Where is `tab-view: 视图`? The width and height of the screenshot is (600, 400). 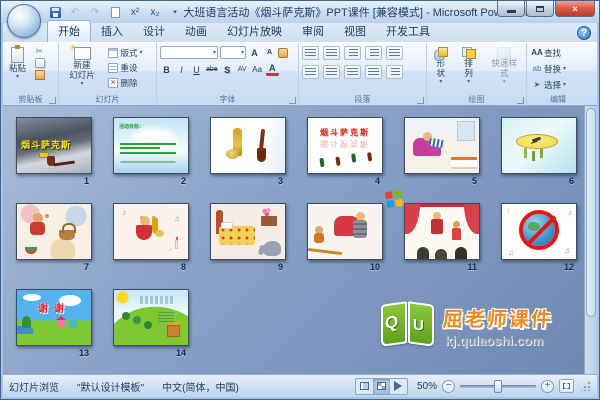 tab-view: 视图 is located at coordinates (355, 31).